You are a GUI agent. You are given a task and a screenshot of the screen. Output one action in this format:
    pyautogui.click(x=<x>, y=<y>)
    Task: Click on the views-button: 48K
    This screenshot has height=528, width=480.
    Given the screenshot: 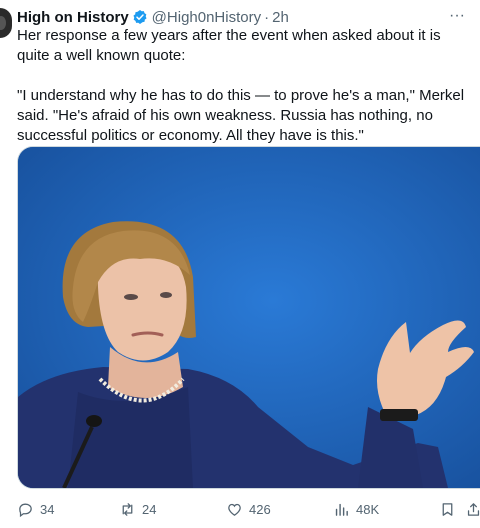 What is the action you would take?
    pyautogui.click(x=356, y=509)
    